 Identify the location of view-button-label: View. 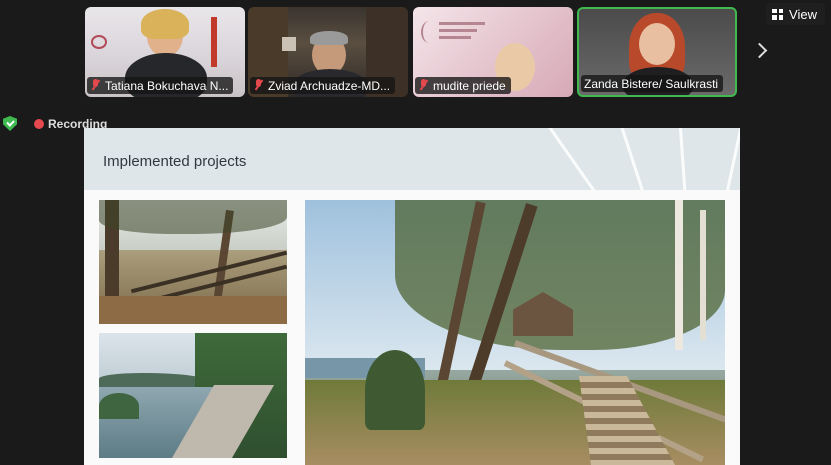
(803, 14).